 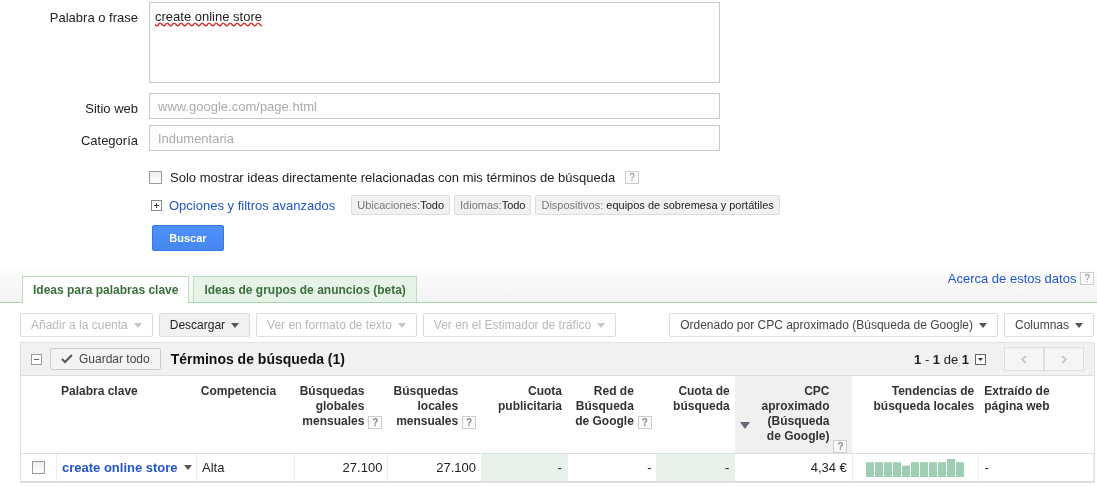 What do you see at coordinates (67, 359) in the screenshot?
I see `check-icon` at bounding box center [67, 359].